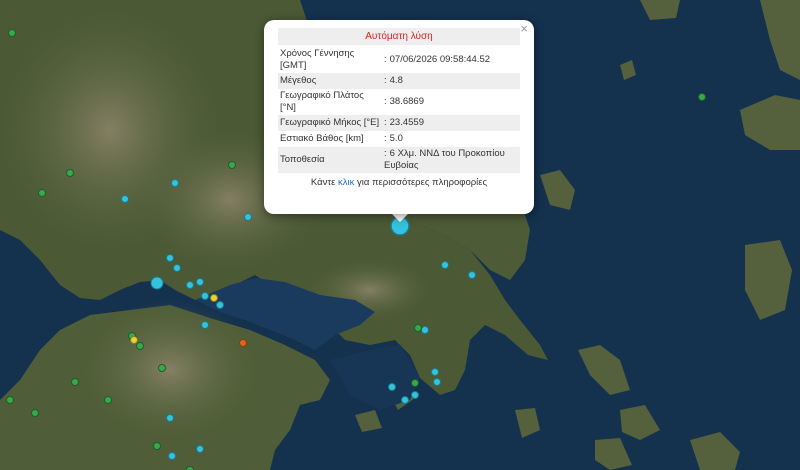  What do you see at coordinates (399, 182) in the screenshot?
I see `more-info-line: Κάντε κλικ για περισσότερες πληροφορίες` at bounding box center [399, 182].